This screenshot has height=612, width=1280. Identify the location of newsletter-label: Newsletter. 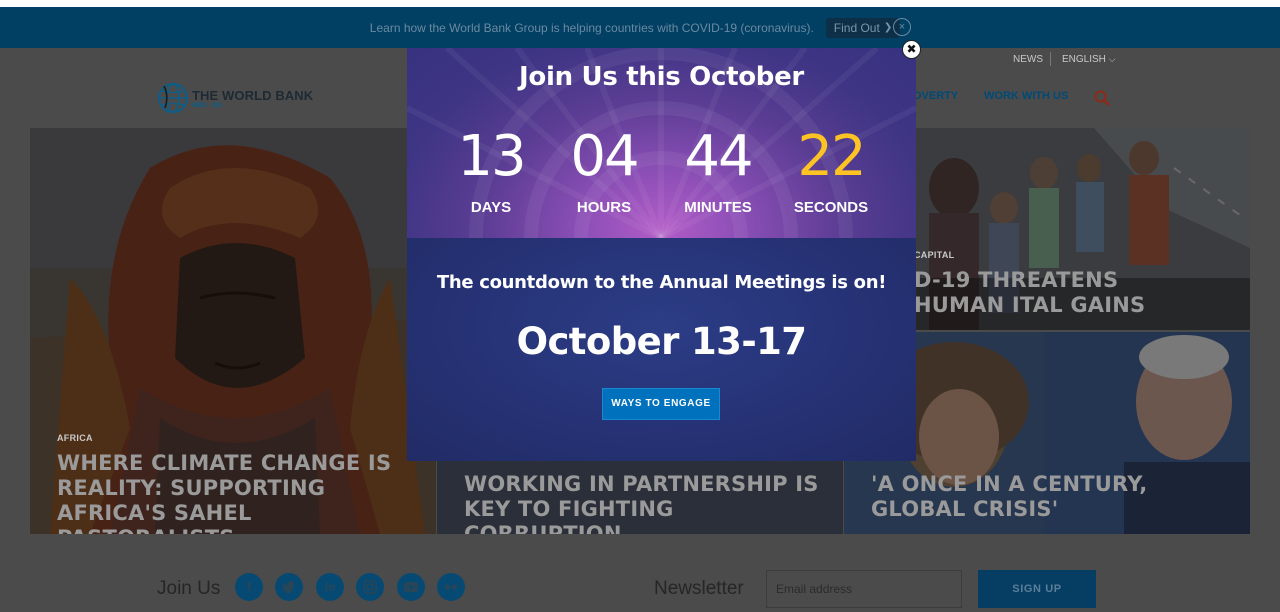
(699, 588).